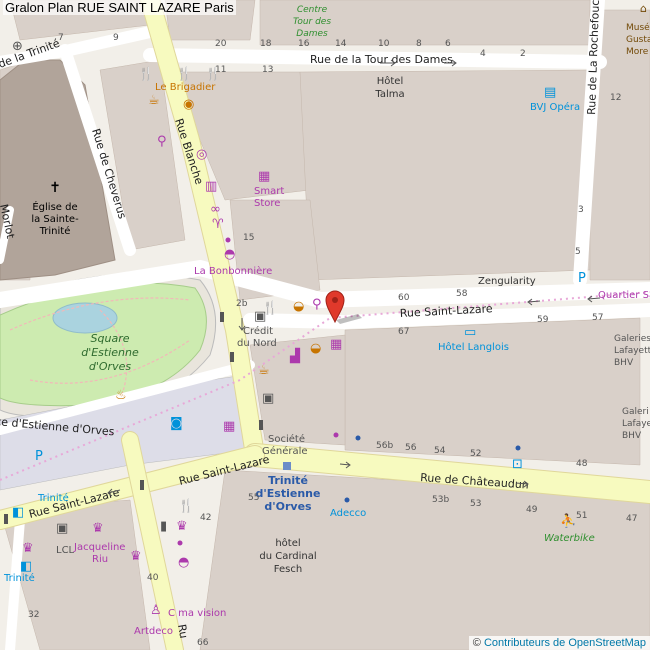 Image resolution: width=650 pixels, height=650 pixels. Describe the element at coordinates (266, 44) in the screenshot. I see `svg-text: 18` at that location.